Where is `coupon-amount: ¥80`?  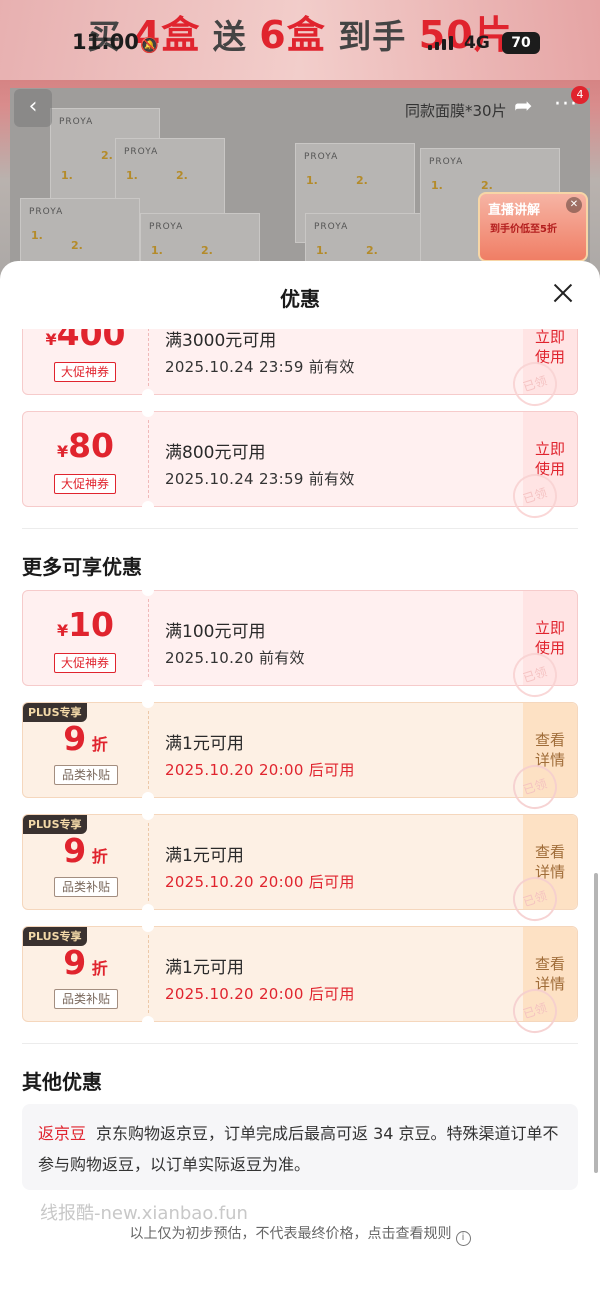
coupon-amount: ¥80 is located at coordinates (85, 445).